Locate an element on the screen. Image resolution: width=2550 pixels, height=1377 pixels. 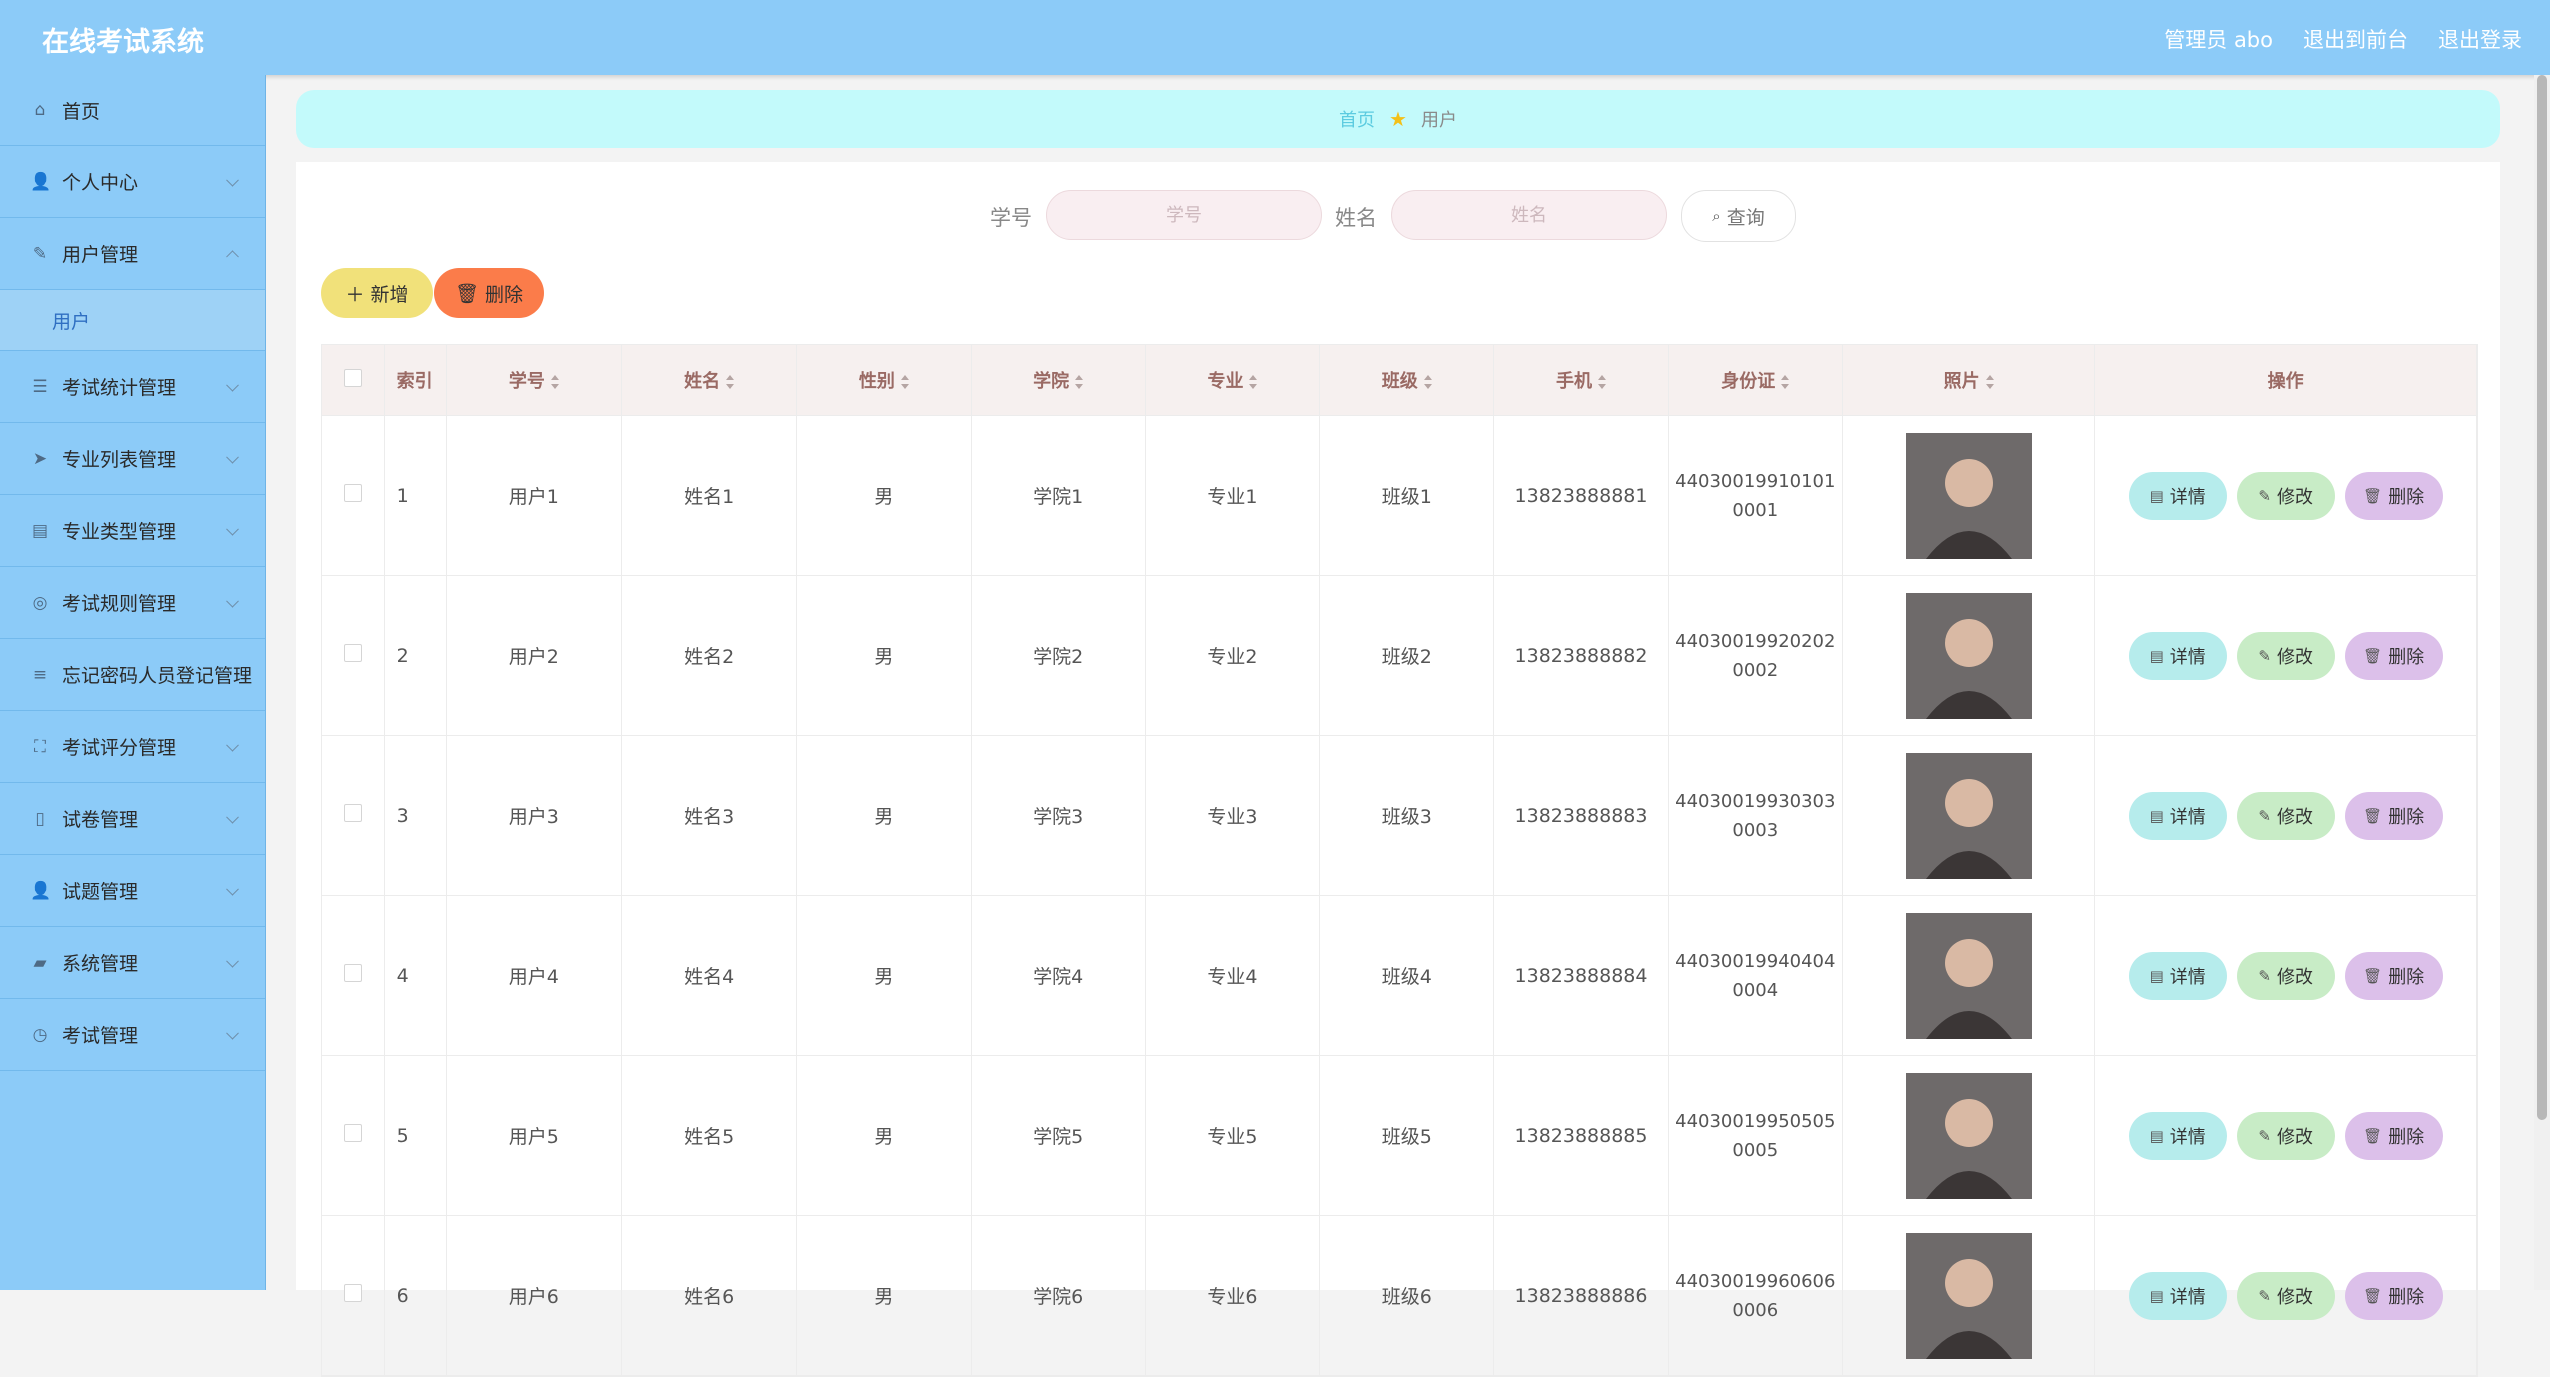
sort-icon is located at coordinates (1989, 382).